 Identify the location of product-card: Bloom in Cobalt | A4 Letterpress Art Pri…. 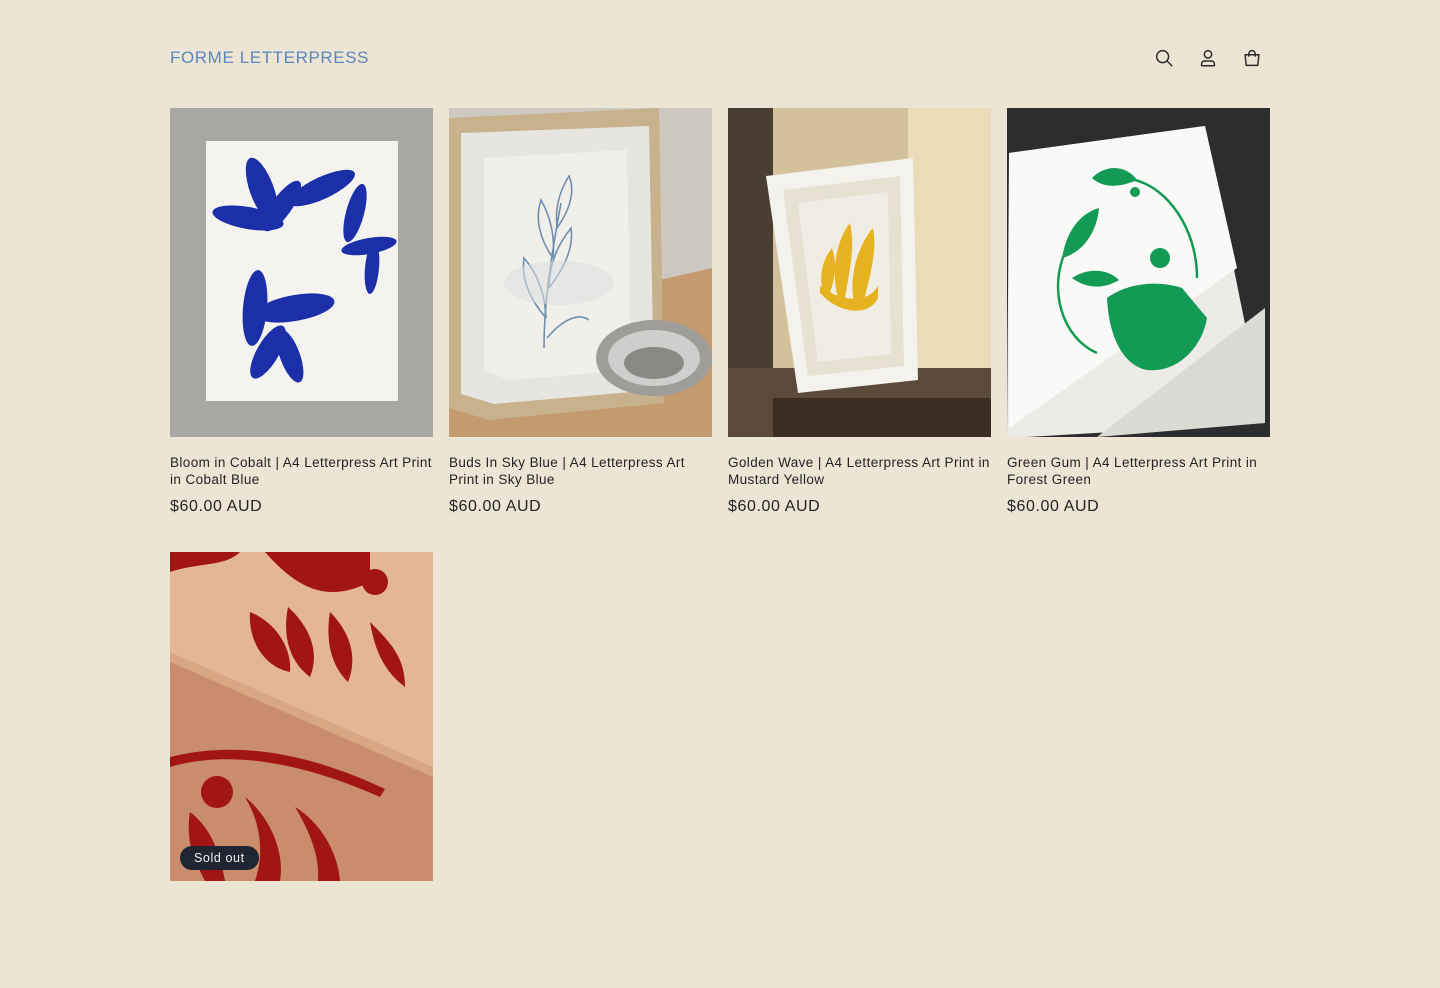
(301, 326).